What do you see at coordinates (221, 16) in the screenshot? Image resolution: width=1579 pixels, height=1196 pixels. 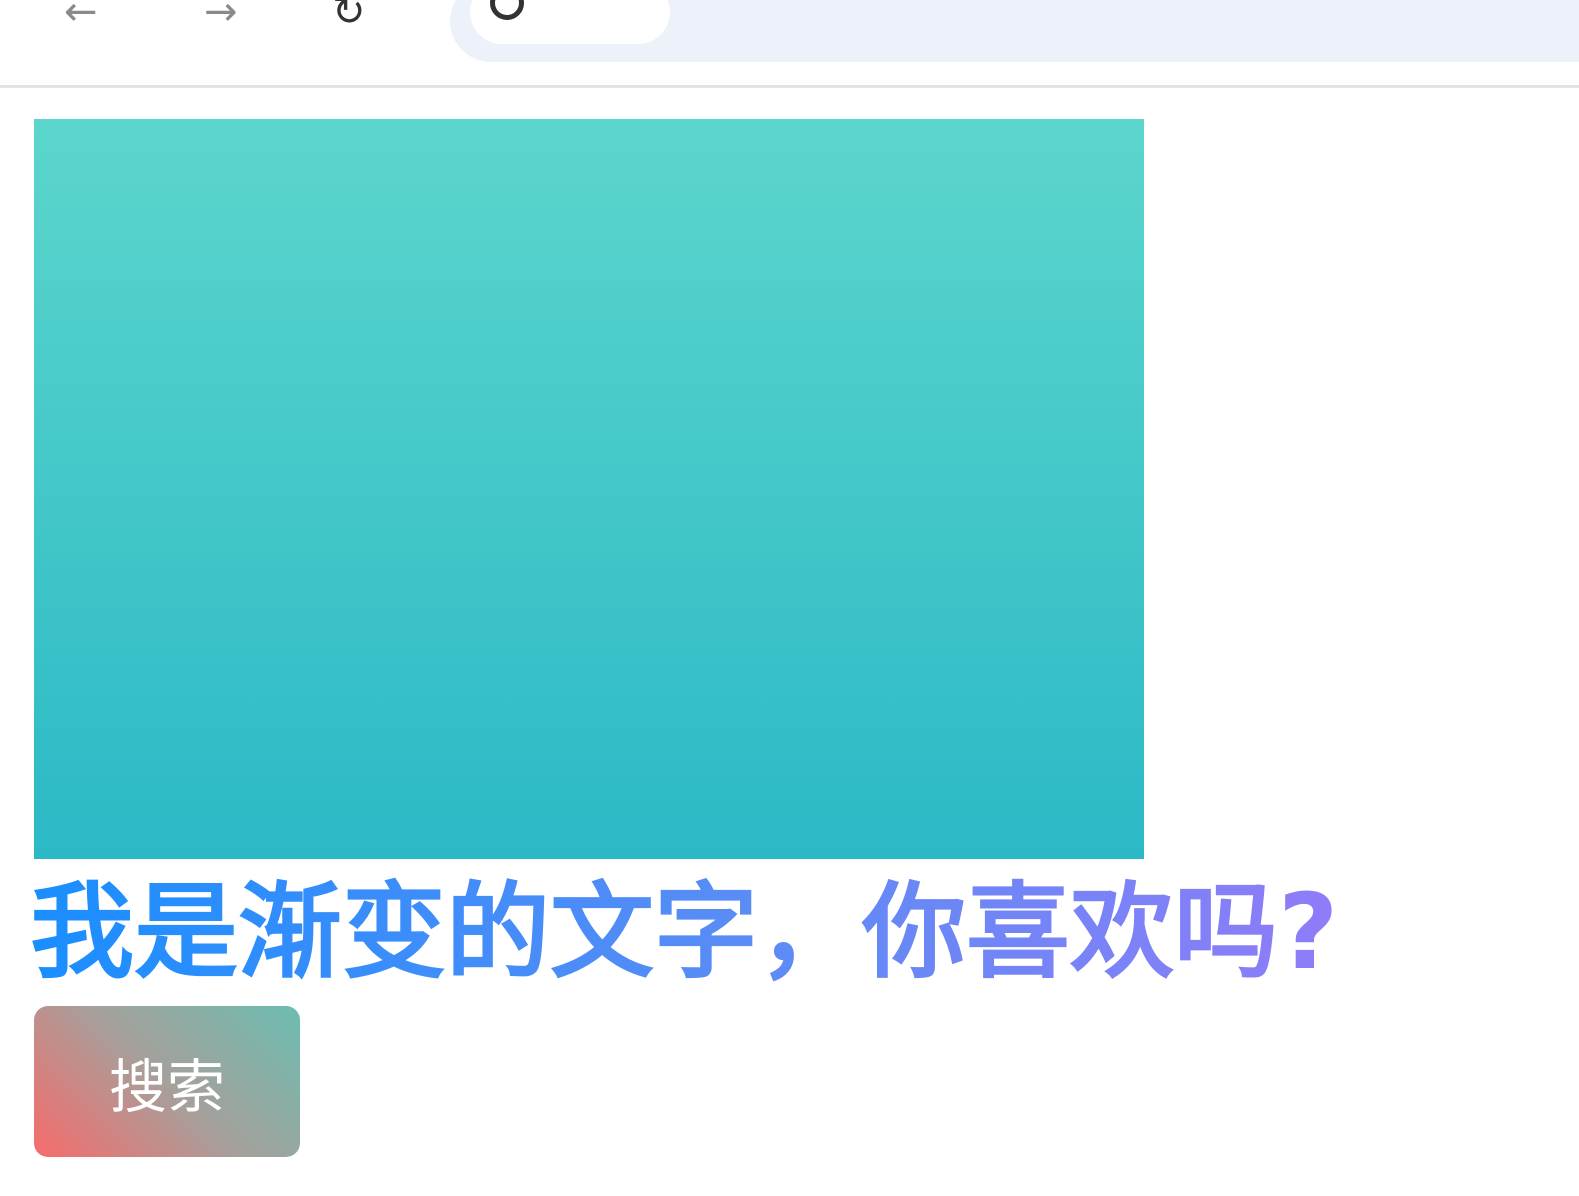 I see `arrow-right-icon: →` at bounding box center [221, 16].